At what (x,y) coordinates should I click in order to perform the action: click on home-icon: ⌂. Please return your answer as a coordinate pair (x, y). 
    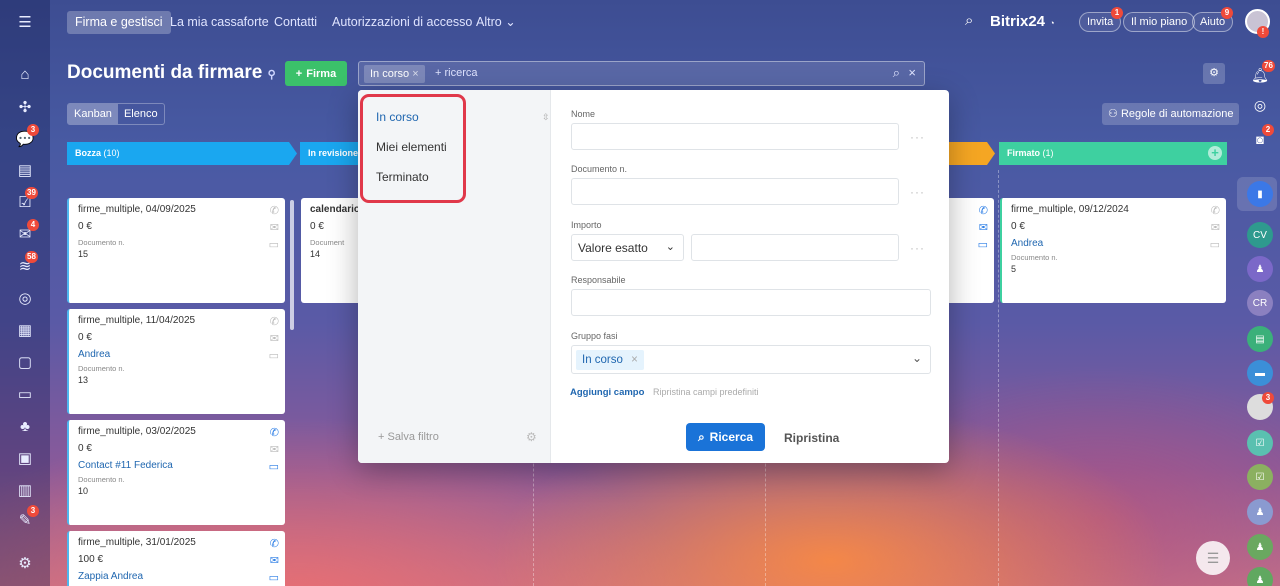
    Looking at the image, I should click on (25, 74).